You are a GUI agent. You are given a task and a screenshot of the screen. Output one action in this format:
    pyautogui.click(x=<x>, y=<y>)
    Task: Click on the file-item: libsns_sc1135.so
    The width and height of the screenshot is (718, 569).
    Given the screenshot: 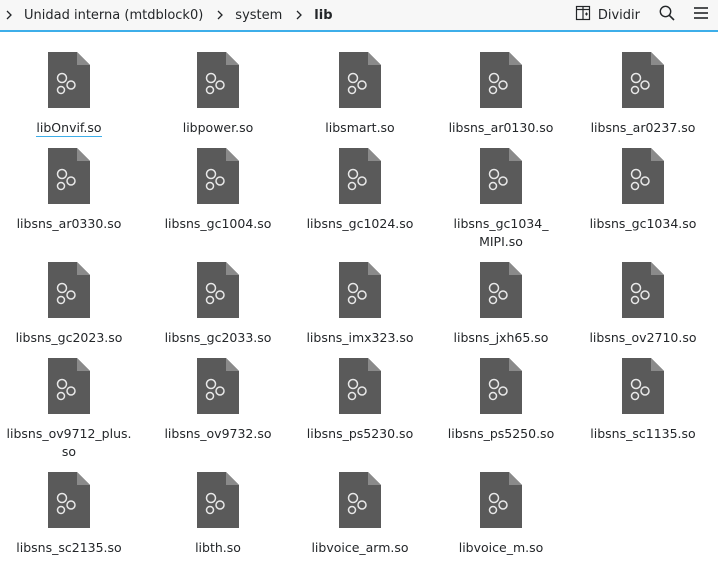 What is the action you would take?
    pyautogui.click(x=643, y=399)
    